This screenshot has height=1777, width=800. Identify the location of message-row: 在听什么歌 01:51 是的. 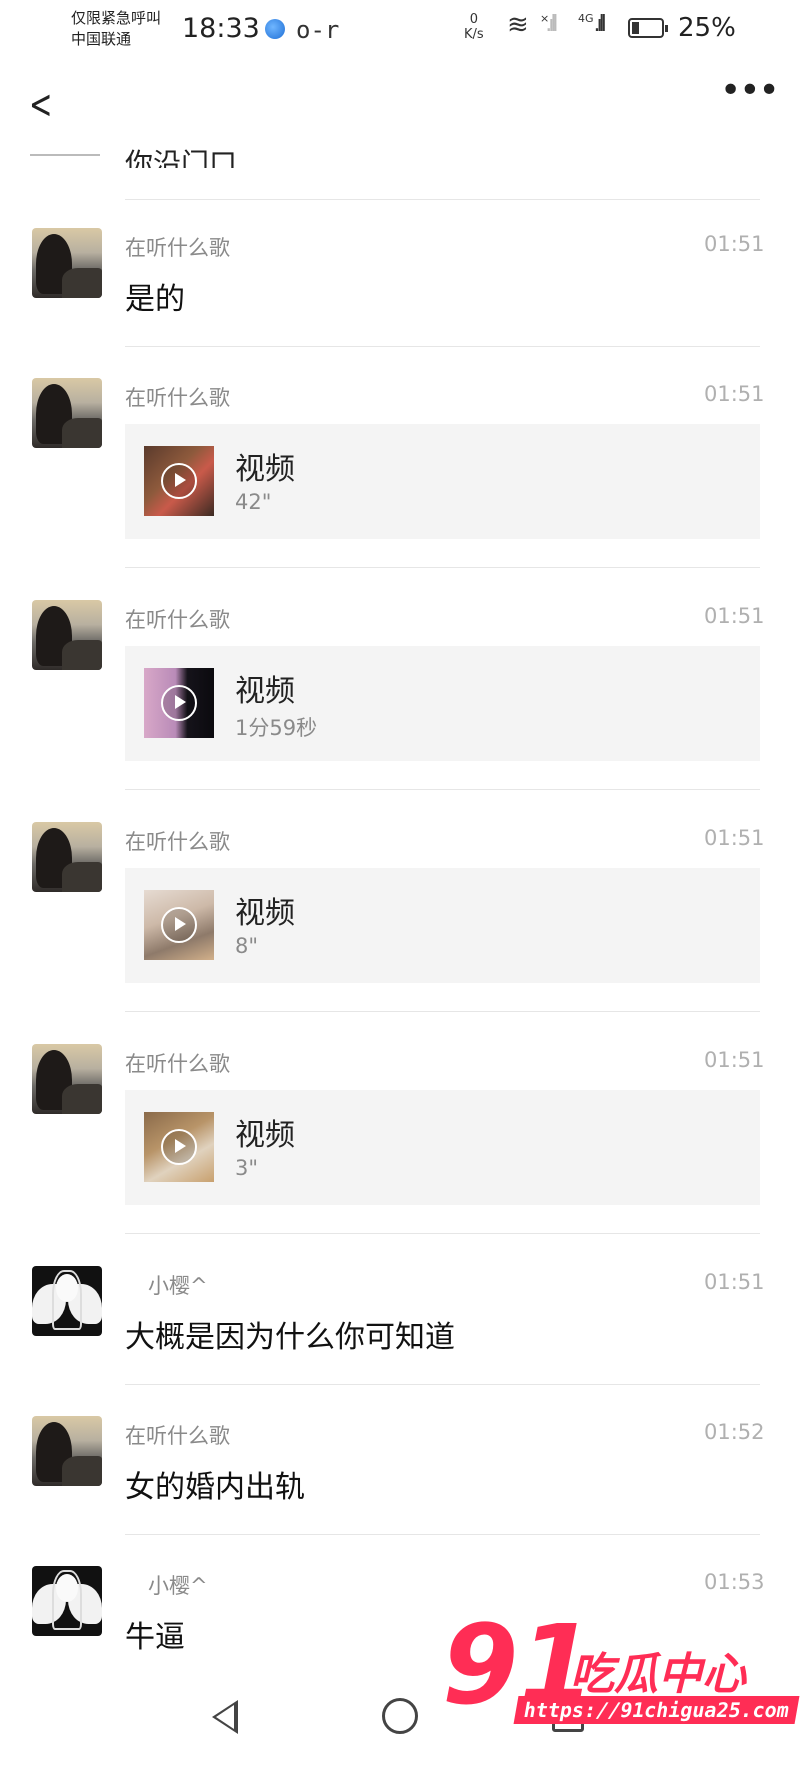
(400, 288).